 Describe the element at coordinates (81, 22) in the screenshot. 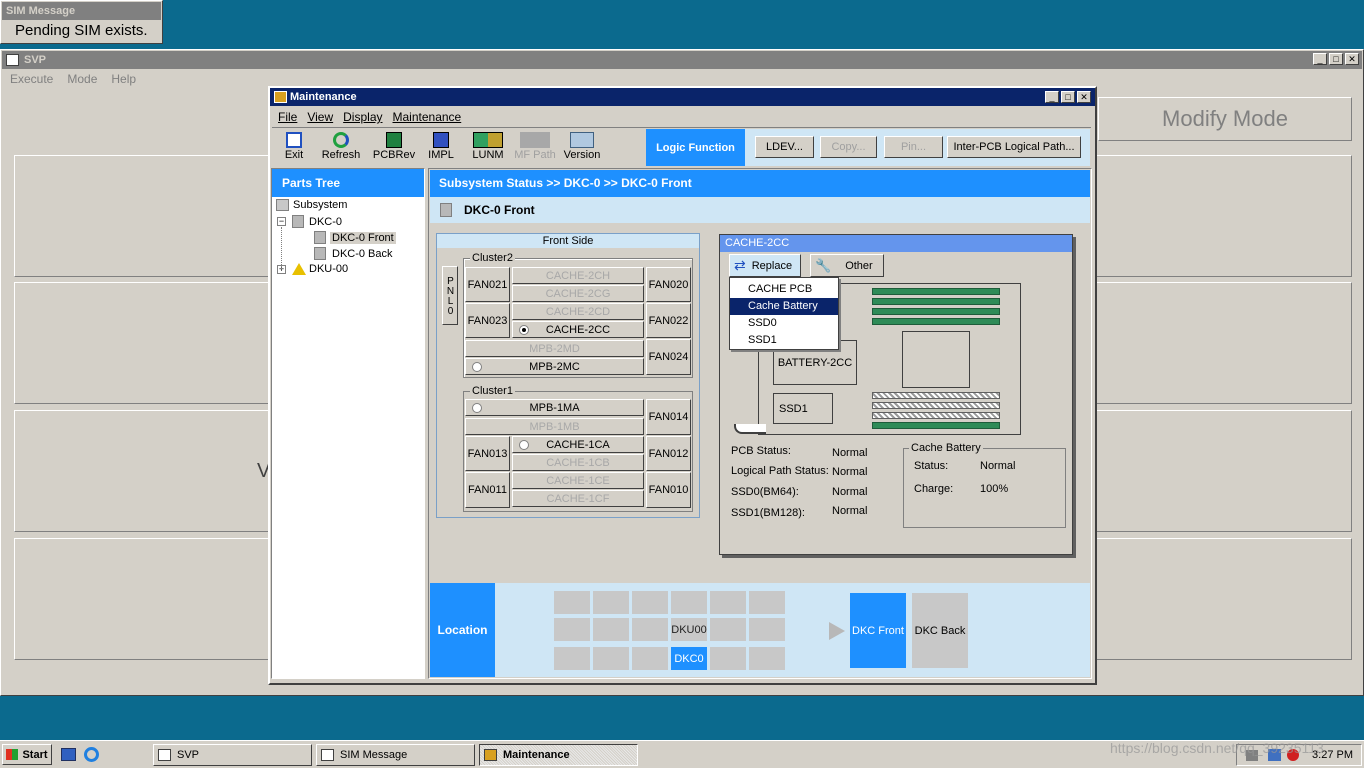

I see `sim-message-window: SIM Message Pending SIM exists.` at that location.